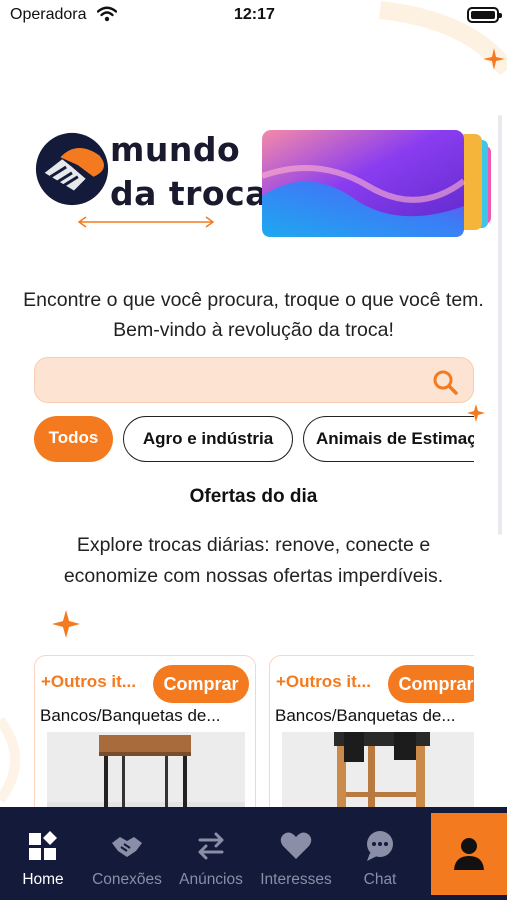 Image resolution: width=507 pixels, height=900 pixels. Describe the element at coordinates (484, 15) in the screenshot. I see `battery-icon` at that location.